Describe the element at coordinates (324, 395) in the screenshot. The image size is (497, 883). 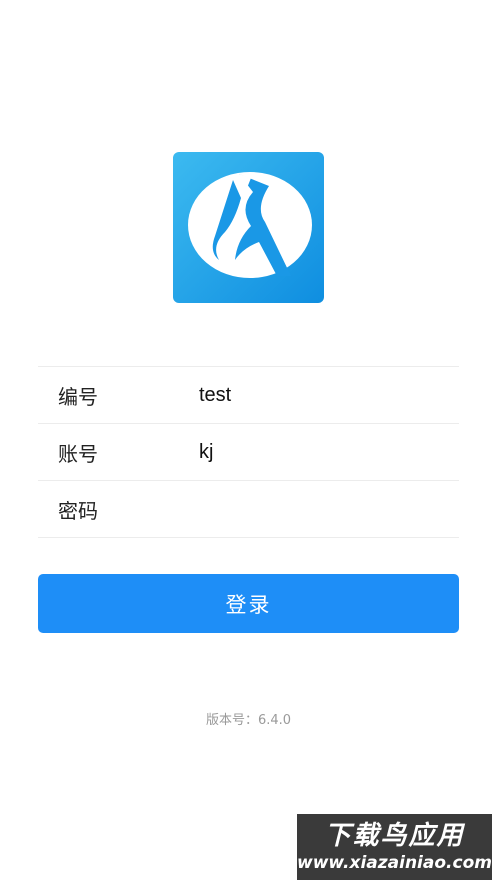
I see `id-input` at that location.